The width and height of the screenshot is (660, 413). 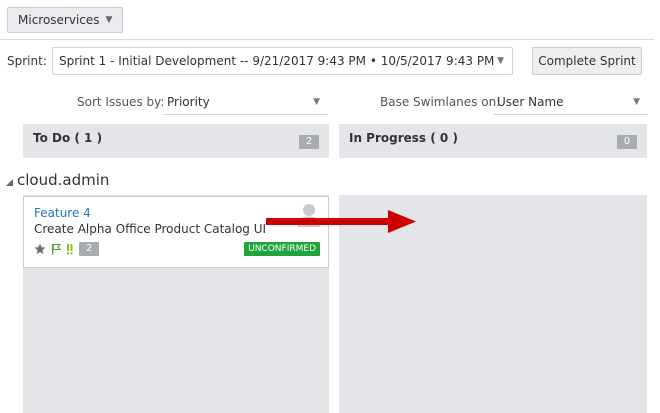 What do you see at coordinates (327, 39) in the screenshot?
I see `header-divider` at bounding box center [327, 39].